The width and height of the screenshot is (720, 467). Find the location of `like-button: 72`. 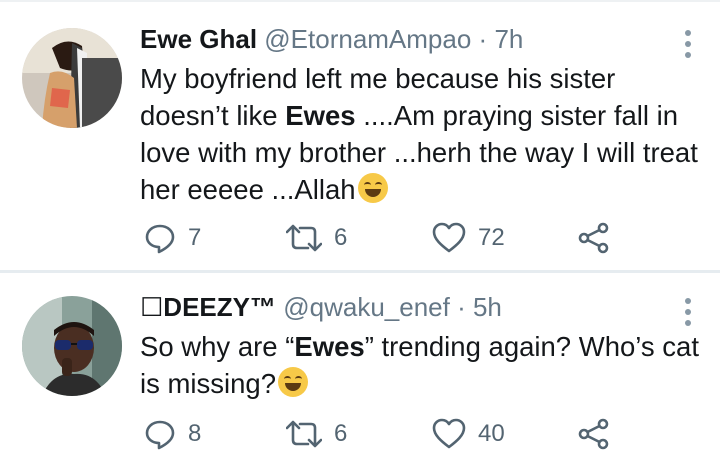

like-button: 72 is located at coordinates (468, 238).